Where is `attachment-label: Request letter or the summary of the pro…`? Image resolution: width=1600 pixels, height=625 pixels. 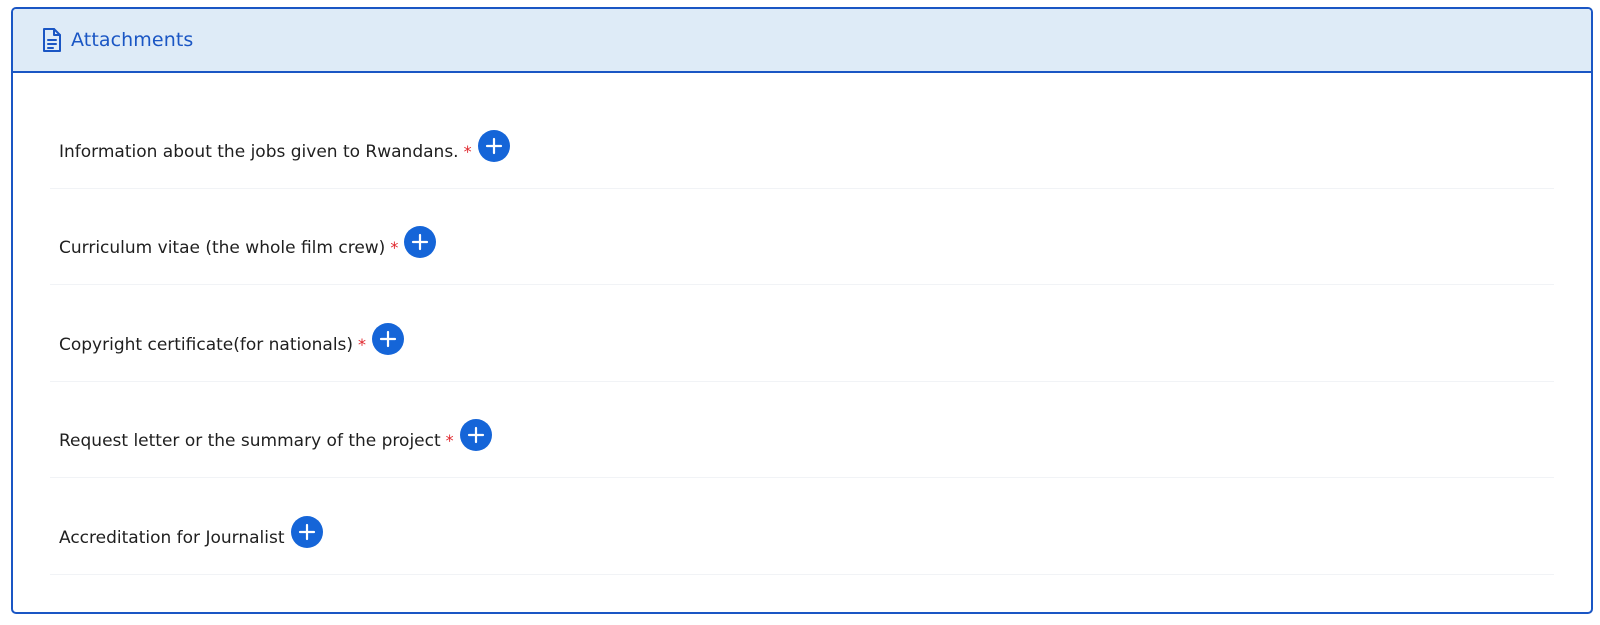 attachment-label: Request letter or the summary of the pro… is located at coordinates (250, 441).